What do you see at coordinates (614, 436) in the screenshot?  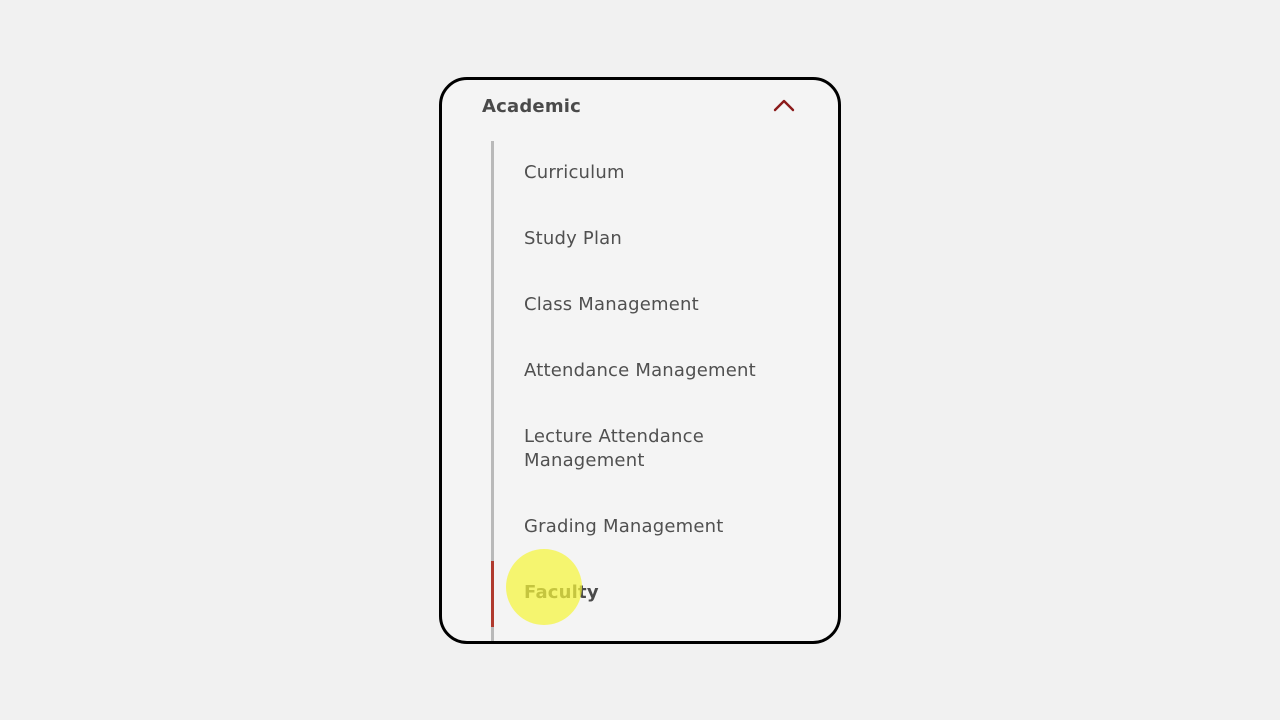 I see `nav-item-label-line1: Lecture Attendance` at bounding box center [614, 436].